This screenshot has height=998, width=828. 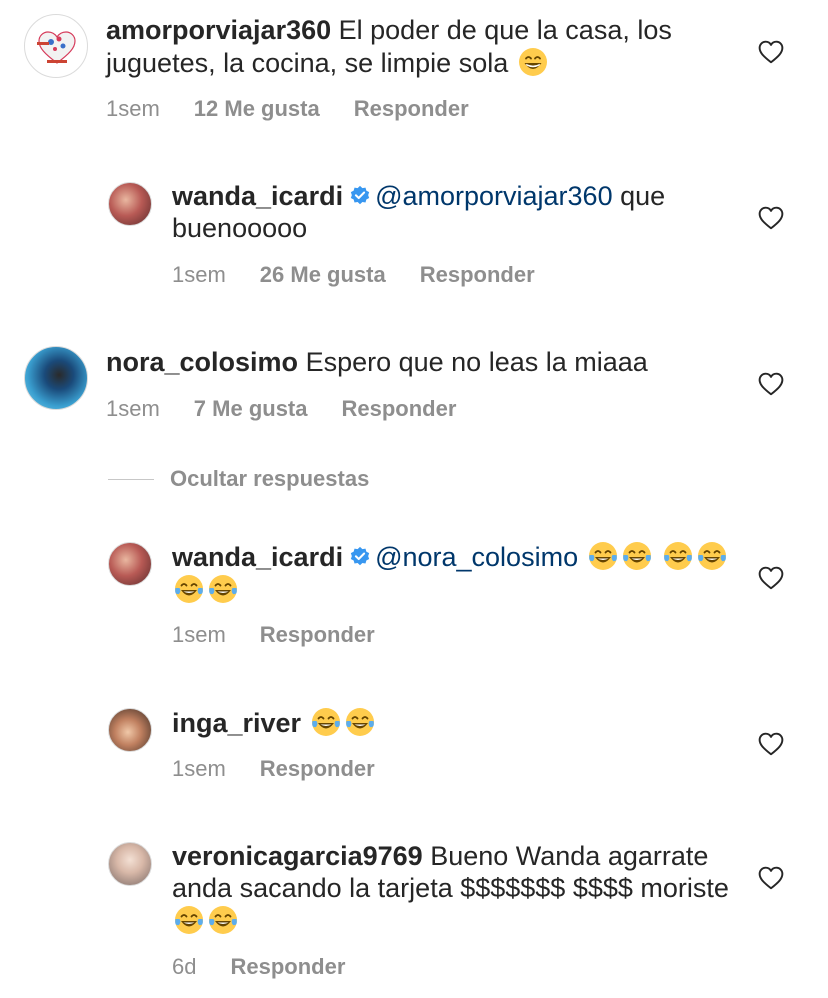 I want to click on username: veronicagarcia9769, so click(x=297, y=856).